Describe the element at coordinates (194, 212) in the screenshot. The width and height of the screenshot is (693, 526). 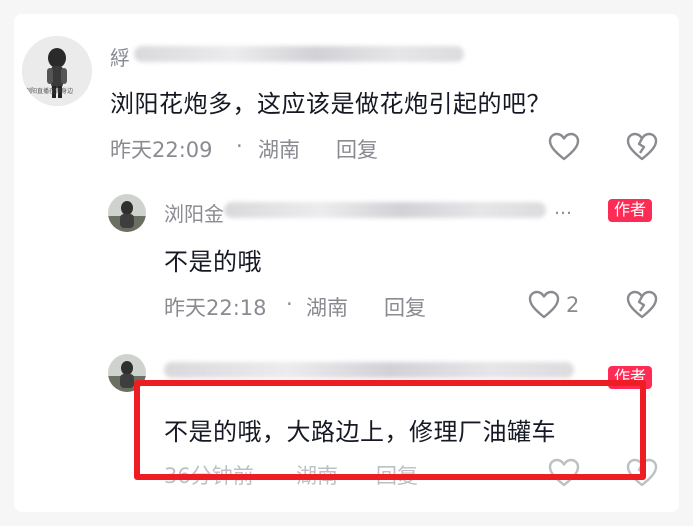
I see `username: 浏阳金` at that location.